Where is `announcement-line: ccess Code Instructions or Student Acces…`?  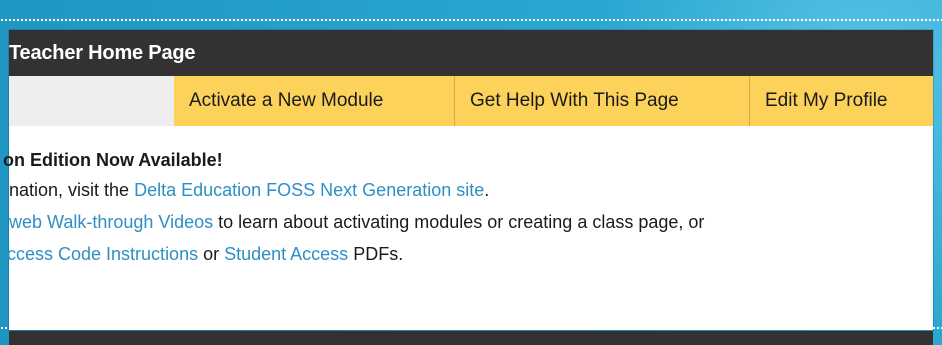
announcement-line: ccess Code Instructions or Student Acces… is located at coordinates (205, 254).